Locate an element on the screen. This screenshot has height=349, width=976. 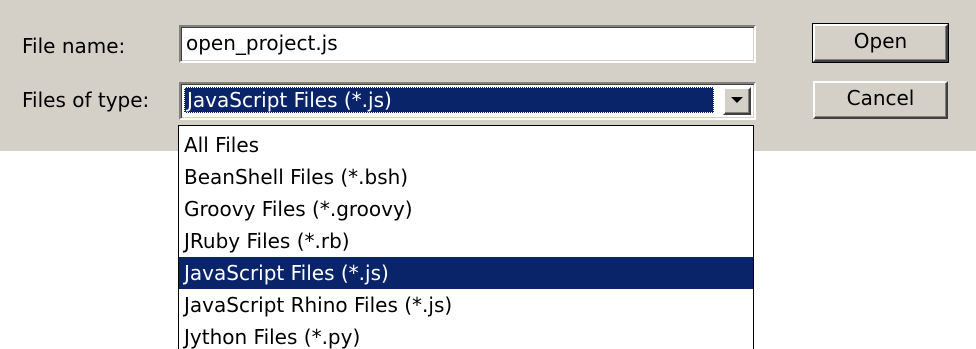
files-of-type-selected: JavaScript Files (*.js) is located at coordinates (449, 100).